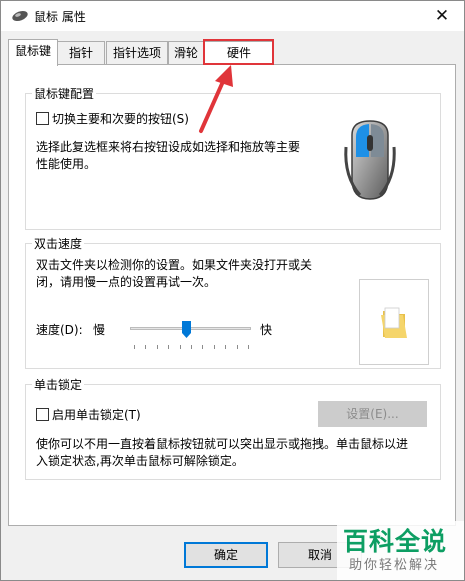 The width and height of the screenshot is (465, 581). I want to click on button-config-description-line2: 性能使用。, so click(66, 164).